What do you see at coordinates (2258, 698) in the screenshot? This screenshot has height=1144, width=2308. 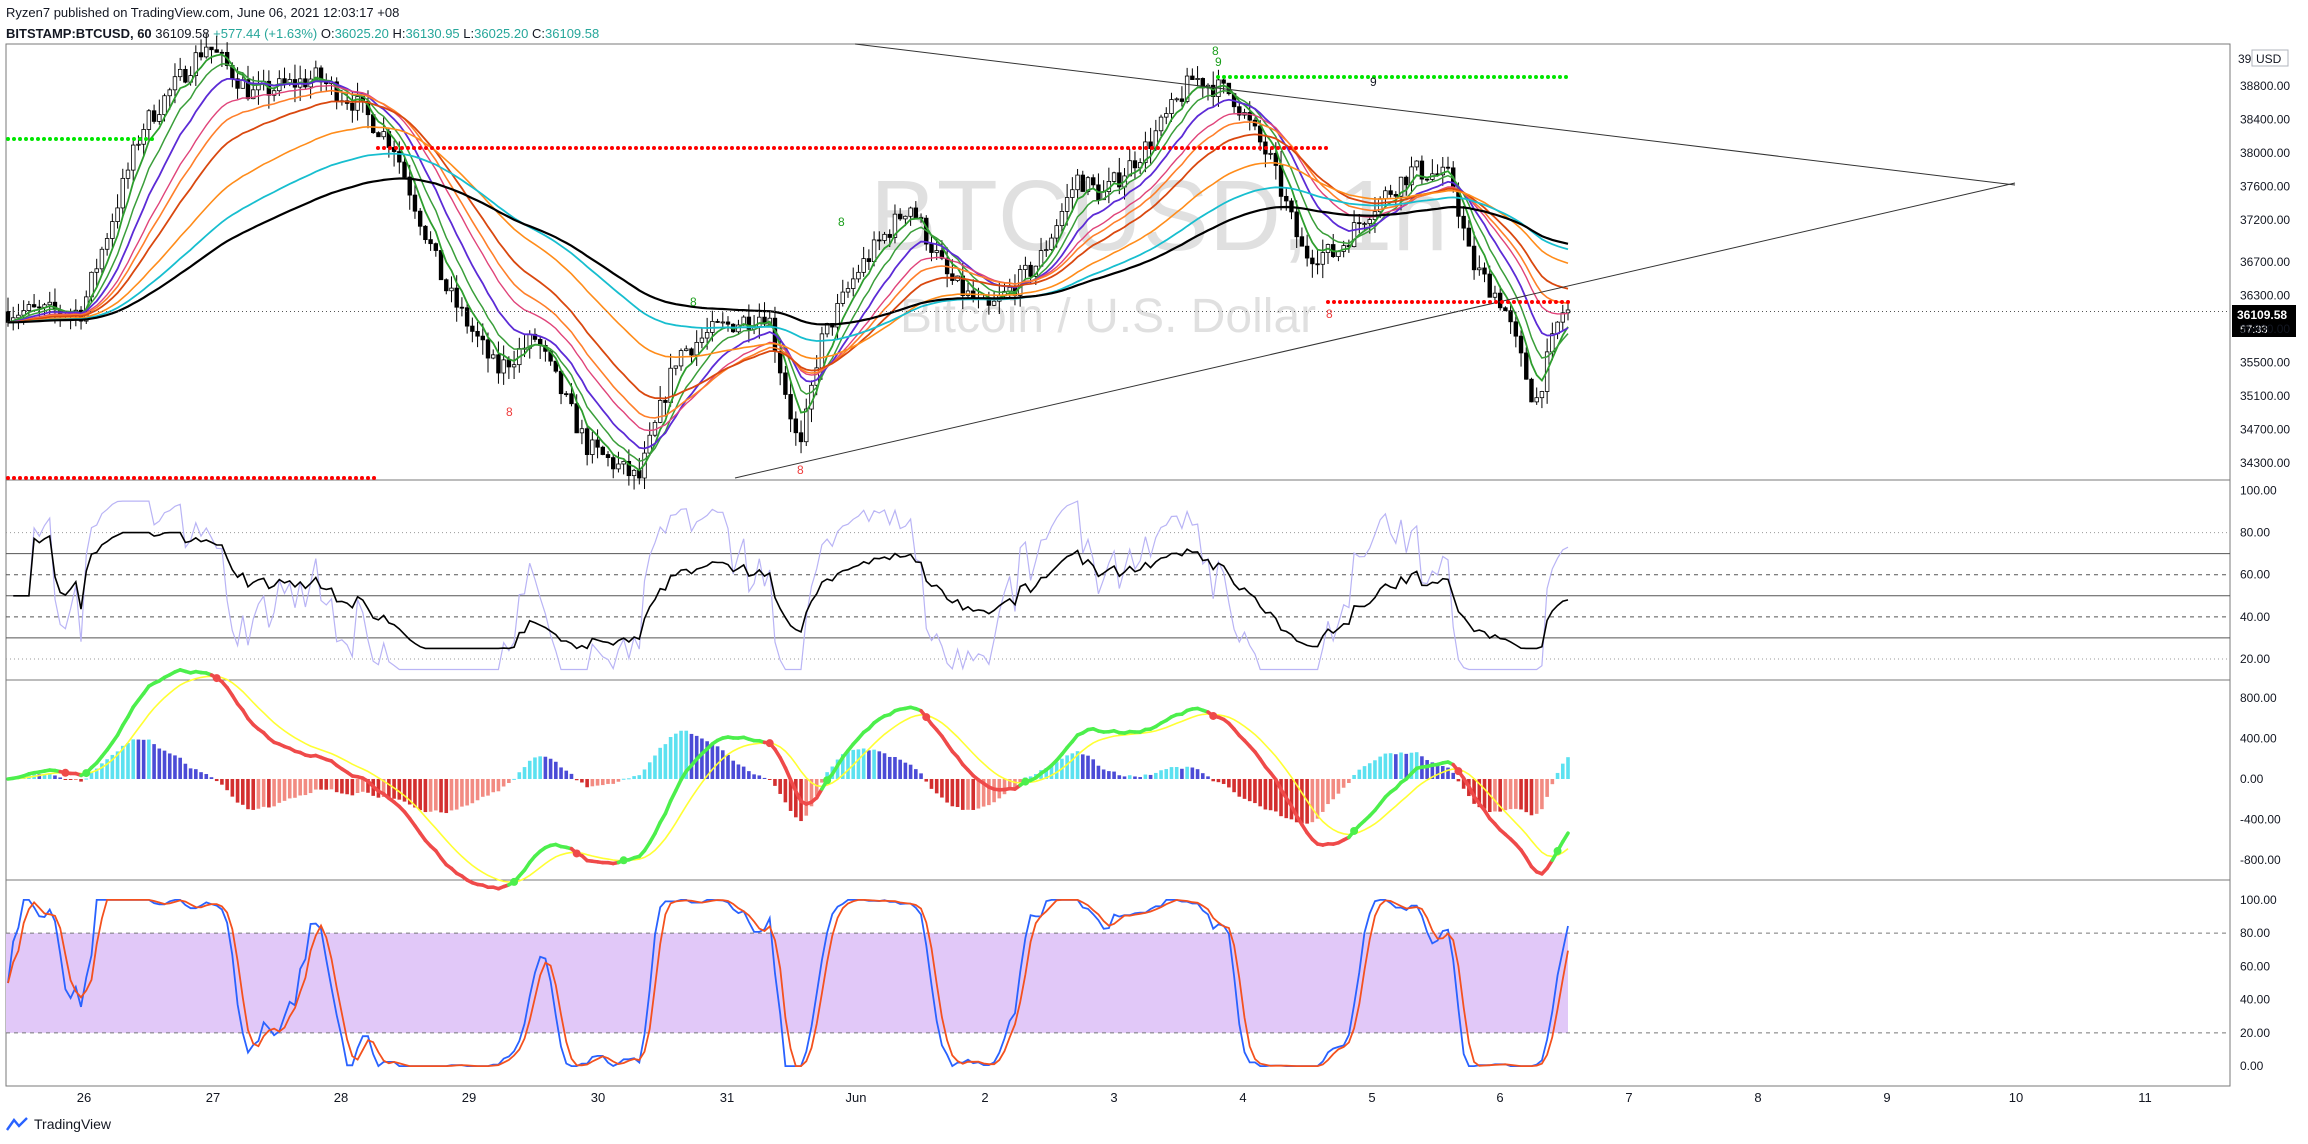 I see `macd-tick: 800.00` at bounding box center [2258, 698].